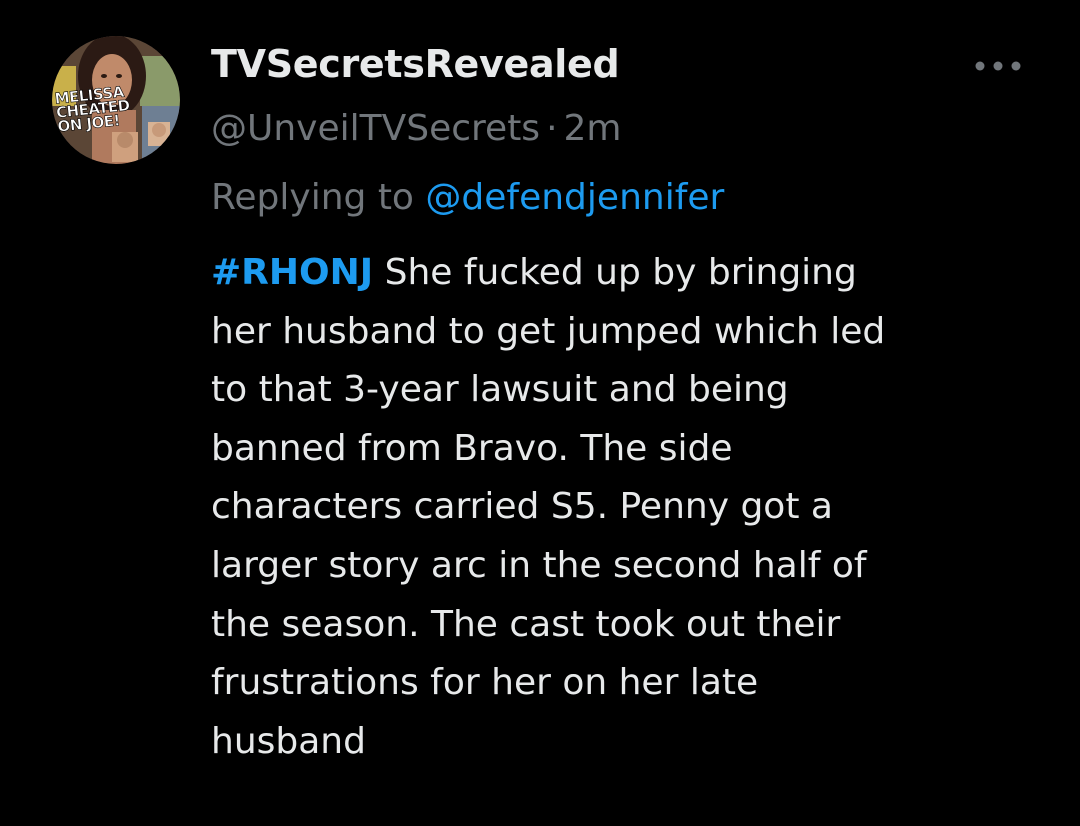  What do you see at coordinates (620, 272) in the screenshot?
I see `tweet-text-segment: She fucked up by bringing` at bounding box center [620, 272].